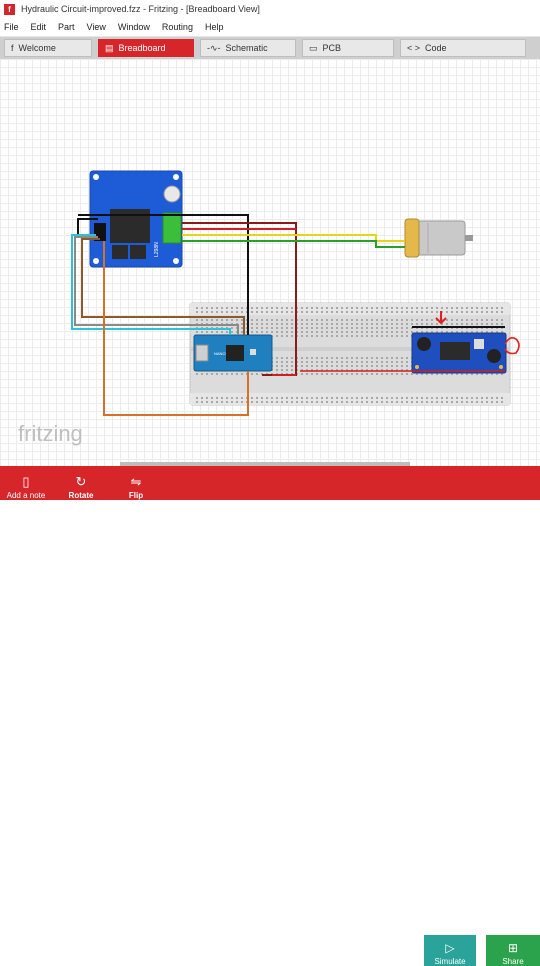  I want to click on share-icon: ⊞, so click(513, 948).